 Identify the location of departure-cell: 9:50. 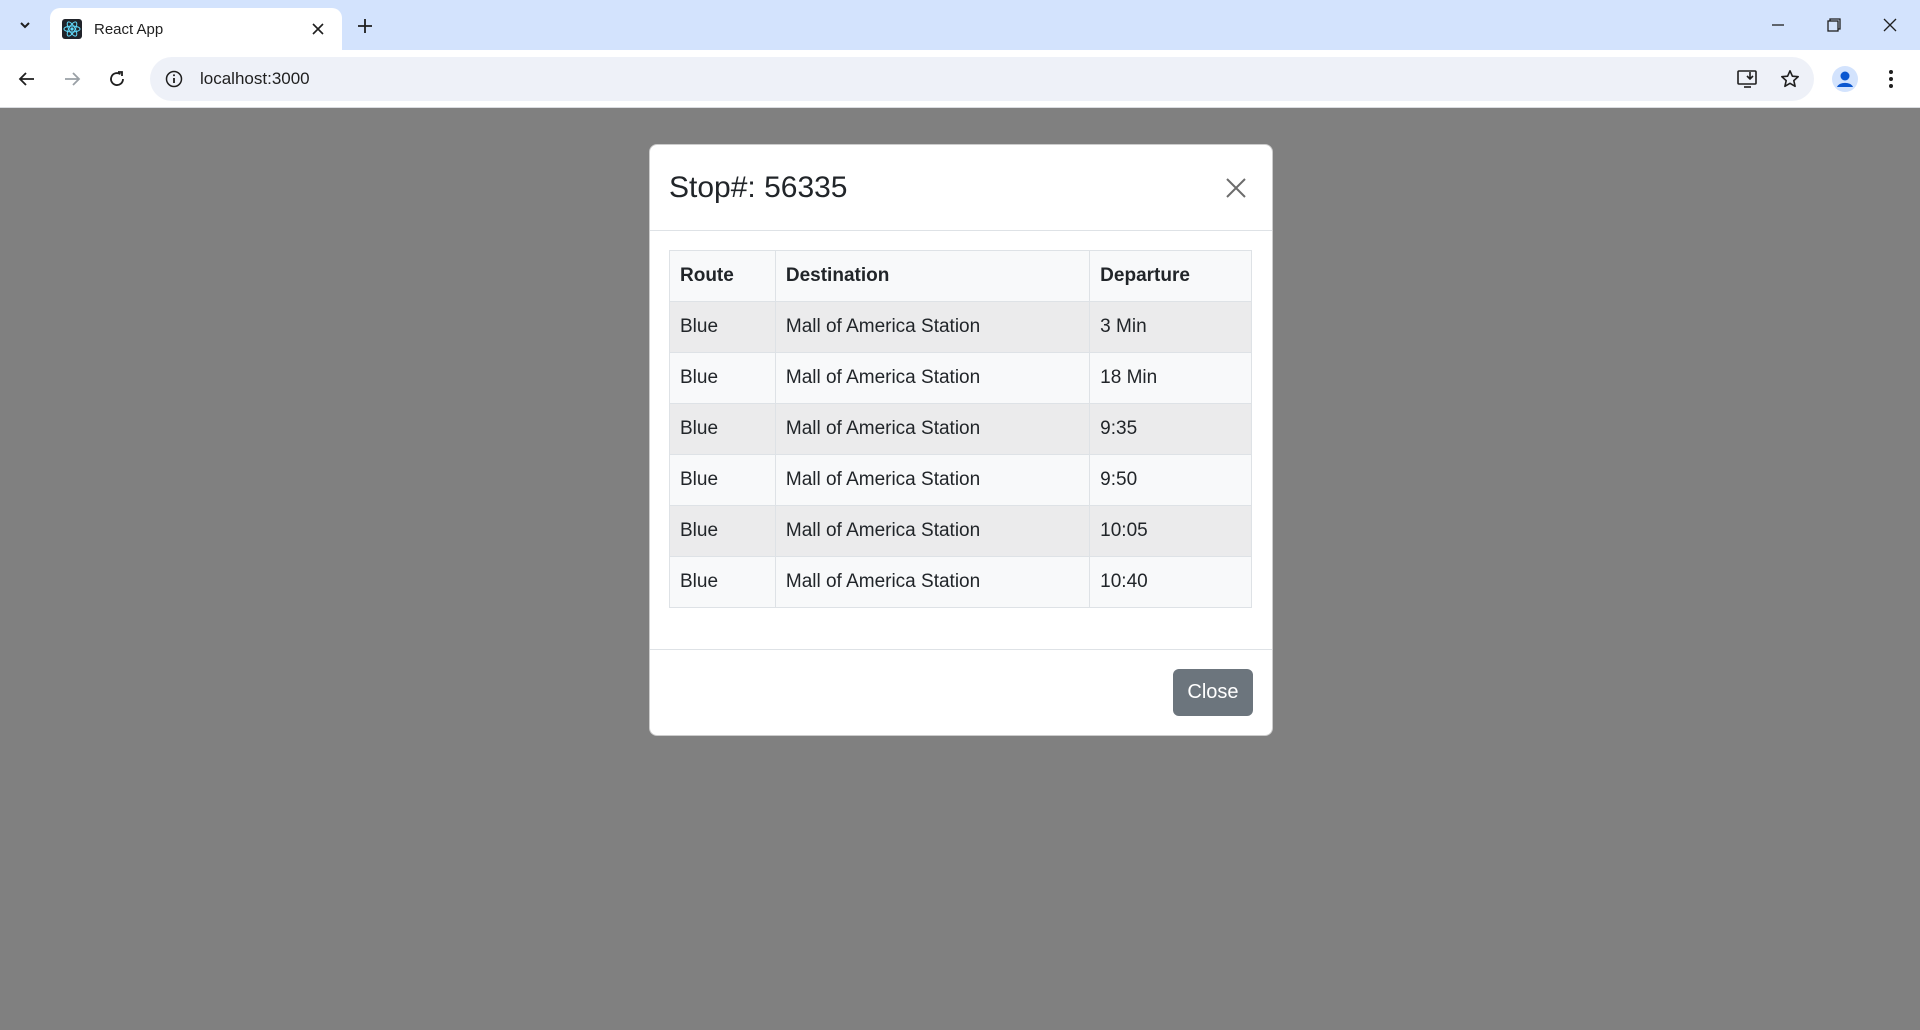
(1170, 480).